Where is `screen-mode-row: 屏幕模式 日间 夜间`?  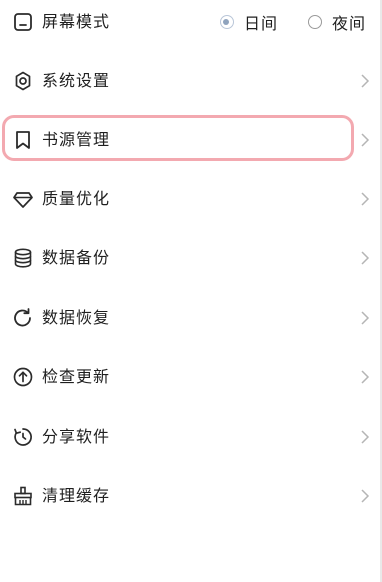 screen-mode-row: 屏幕模式 日间 夜间 is located at coordinates (191, 22).